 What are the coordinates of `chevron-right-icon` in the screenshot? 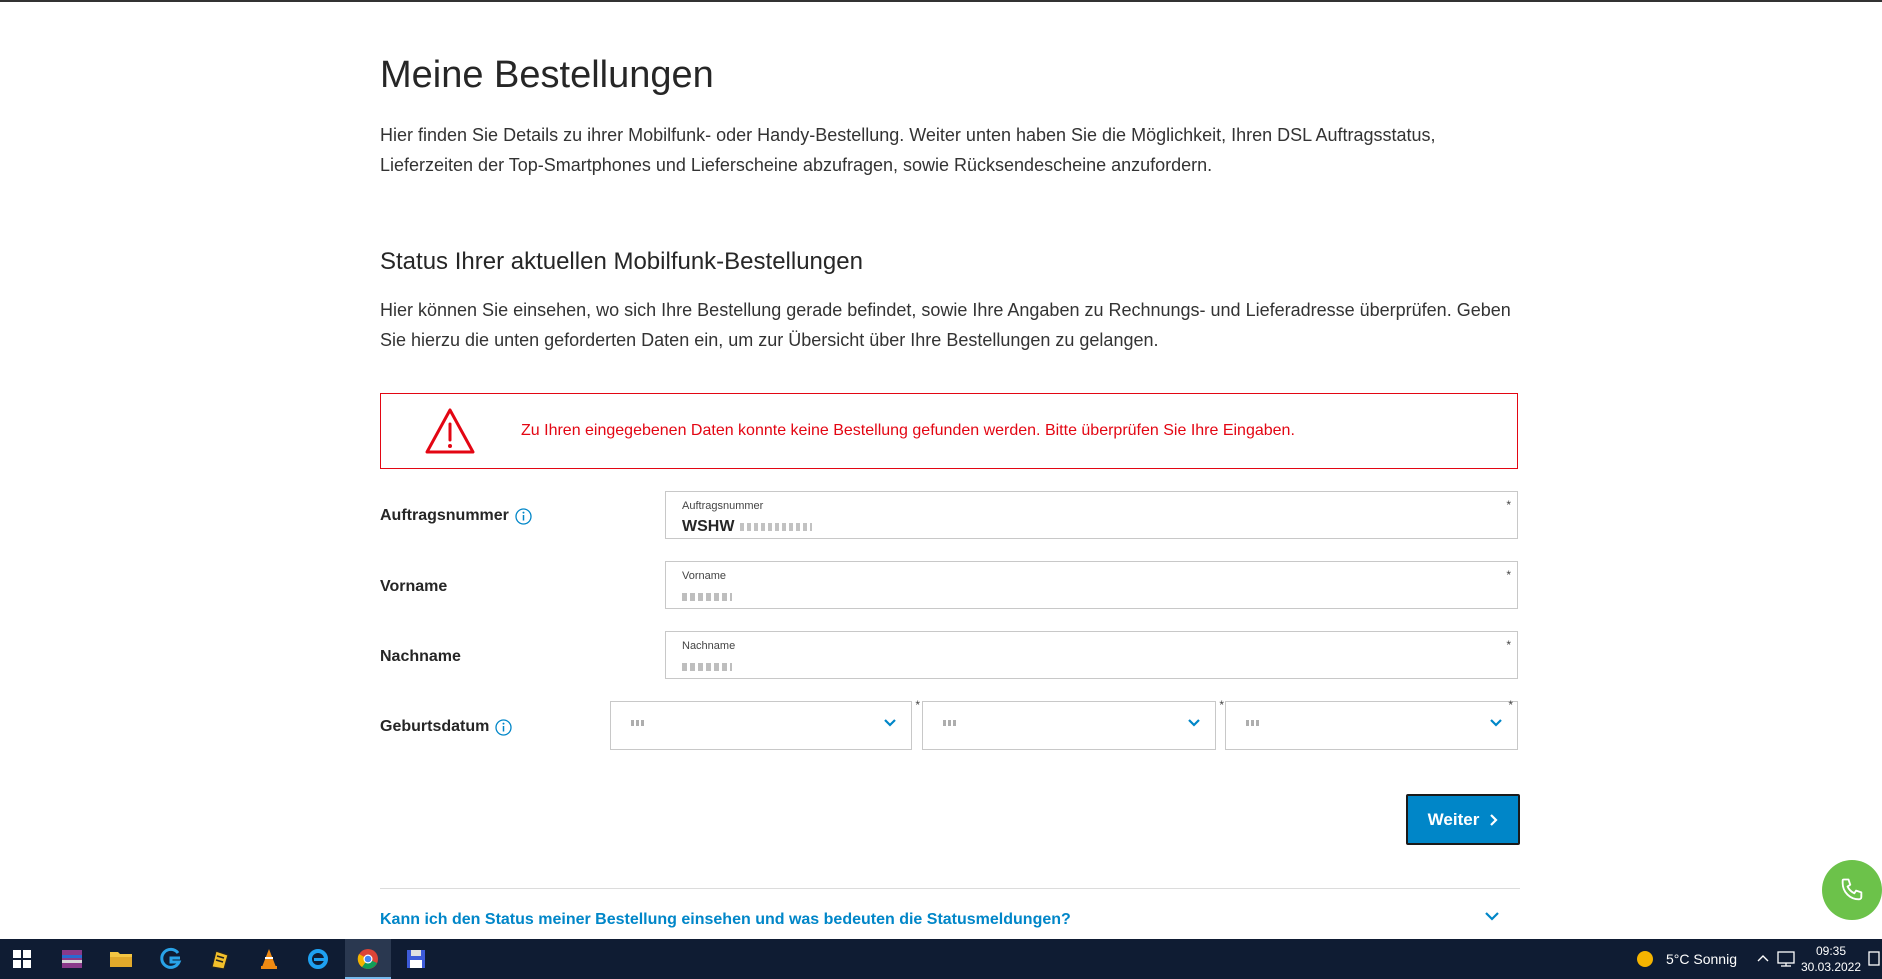 It's located at (1494, 819).